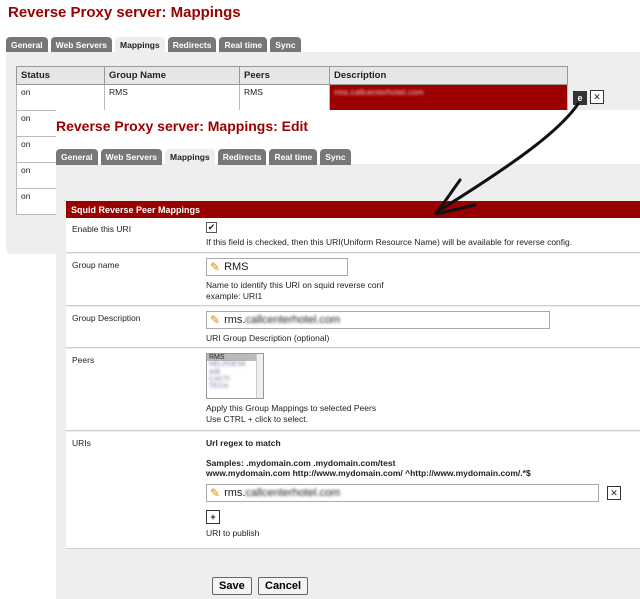 The image size is (640, 599). What do you see at coordinates (507, 159) in the screenshot?
I see `annotation-arrow` at bounding box center [507, 159].